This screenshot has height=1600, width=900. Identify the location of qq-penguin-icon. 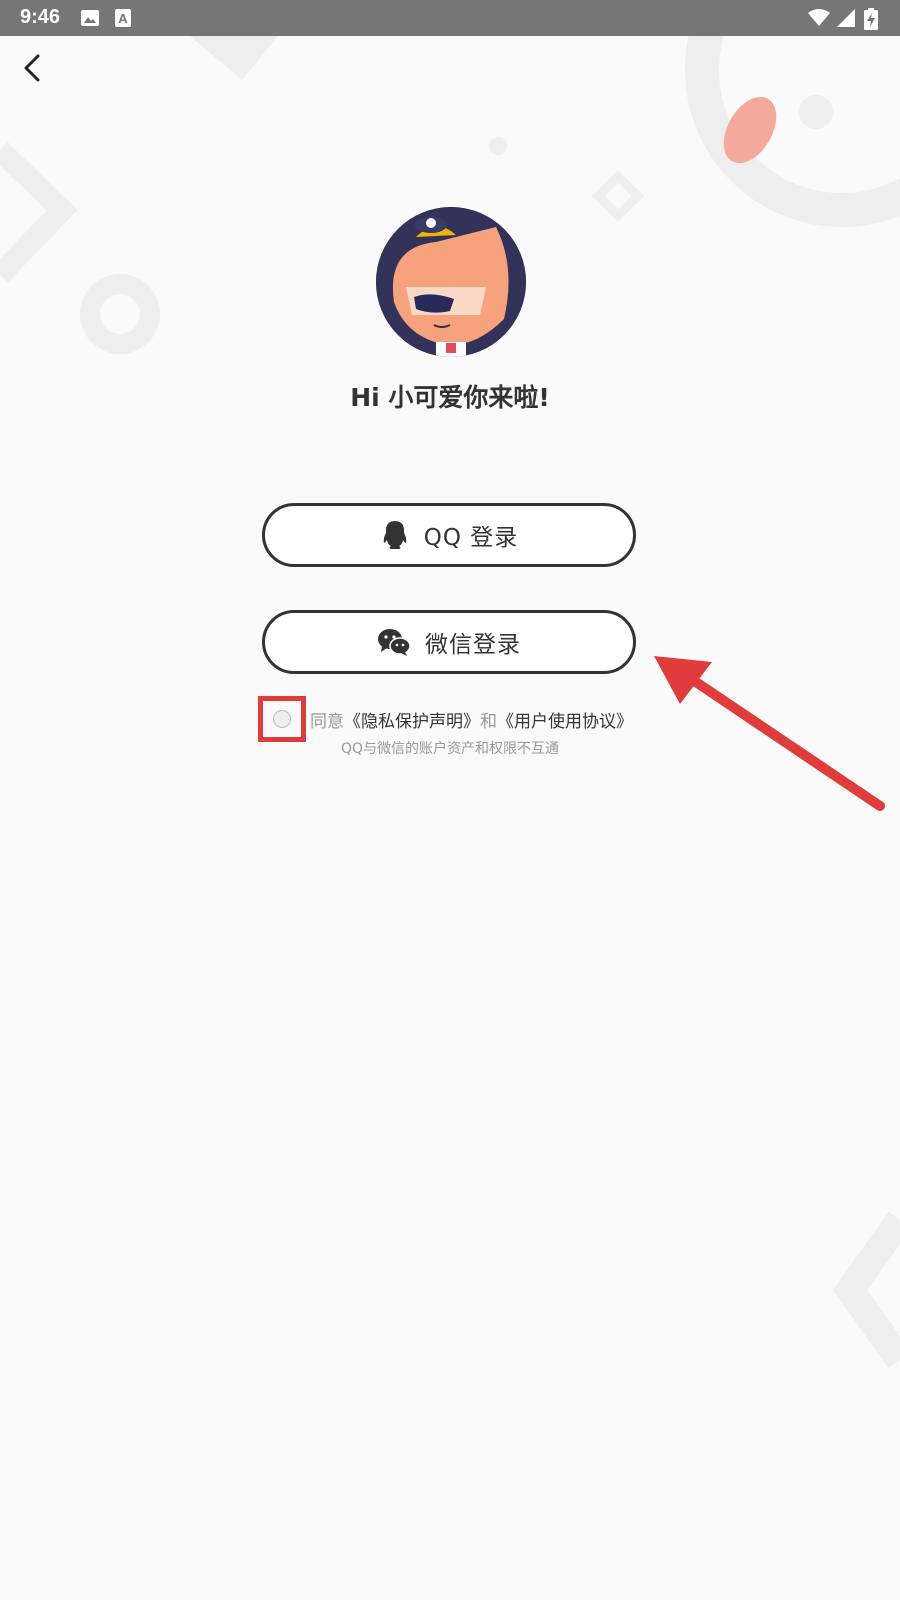
(395, 535).